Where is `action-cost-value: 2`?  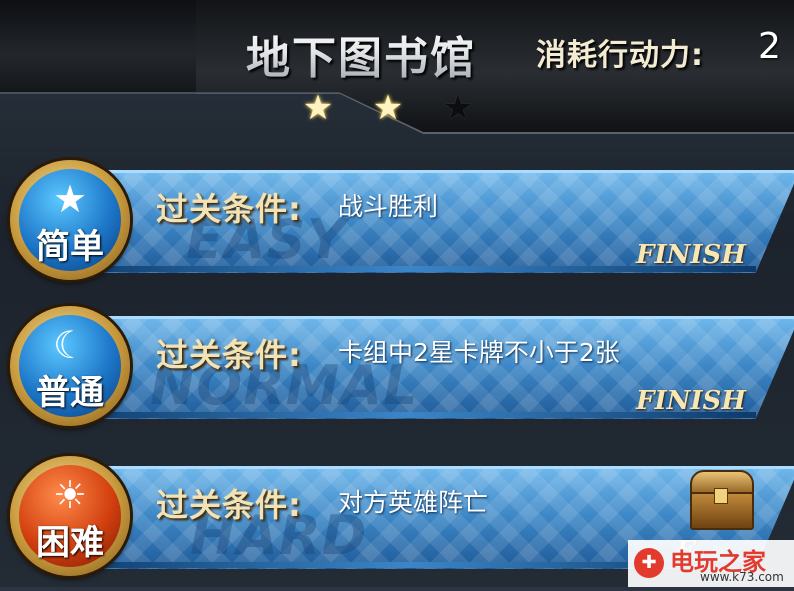
action-cost-value: 2 is located at coordinates (769, 46).